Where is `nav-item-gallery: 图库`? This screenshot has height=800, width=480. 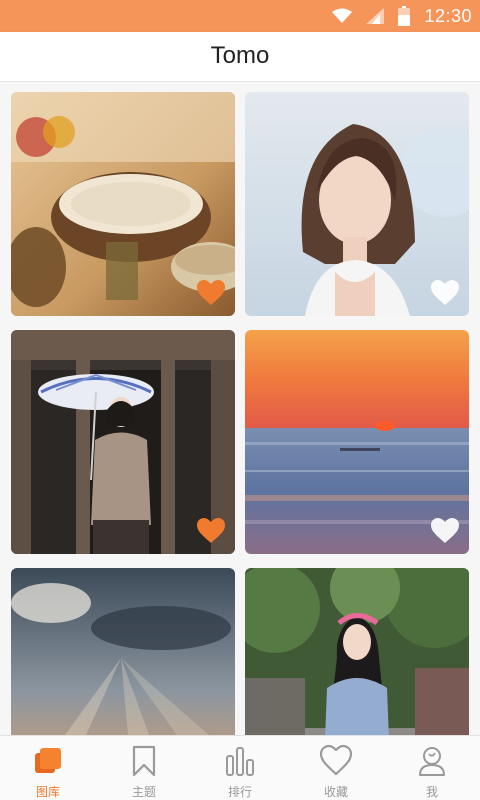 nav-item-gallery: 图库 is located at coordinates (48, 768).